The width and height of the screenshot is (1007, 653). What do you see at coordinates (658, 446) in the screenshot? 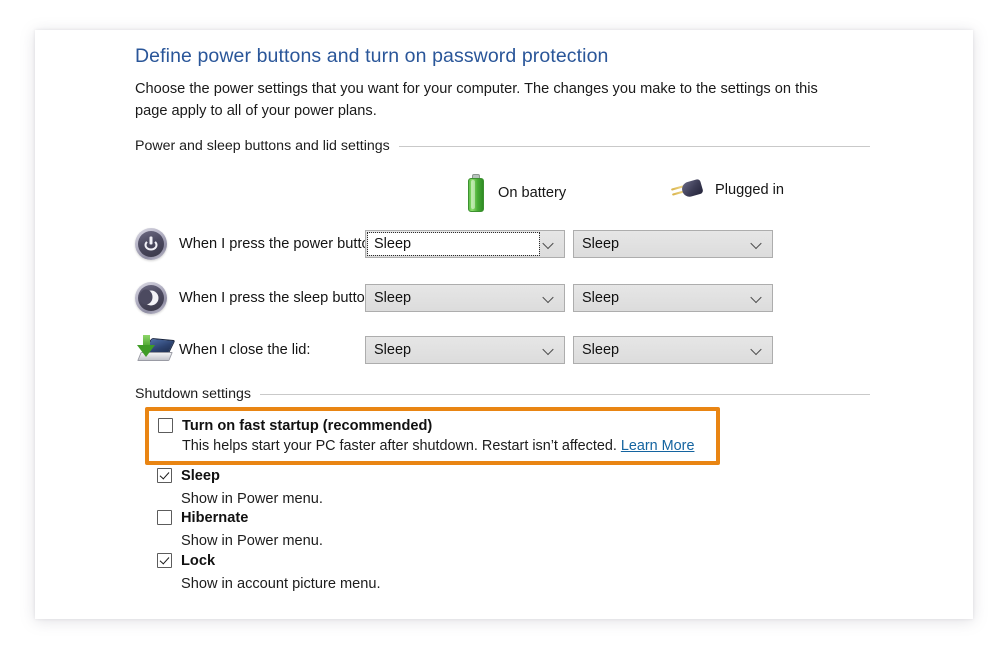
I see `learn-more-link: Learn More` at bounding box center [658, 446].